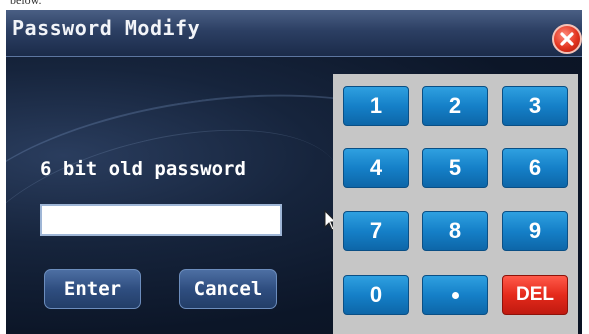 This screenshot has height=334, width=589. I want to click on old-password-label: 6 bit old password, so click(143, 169).